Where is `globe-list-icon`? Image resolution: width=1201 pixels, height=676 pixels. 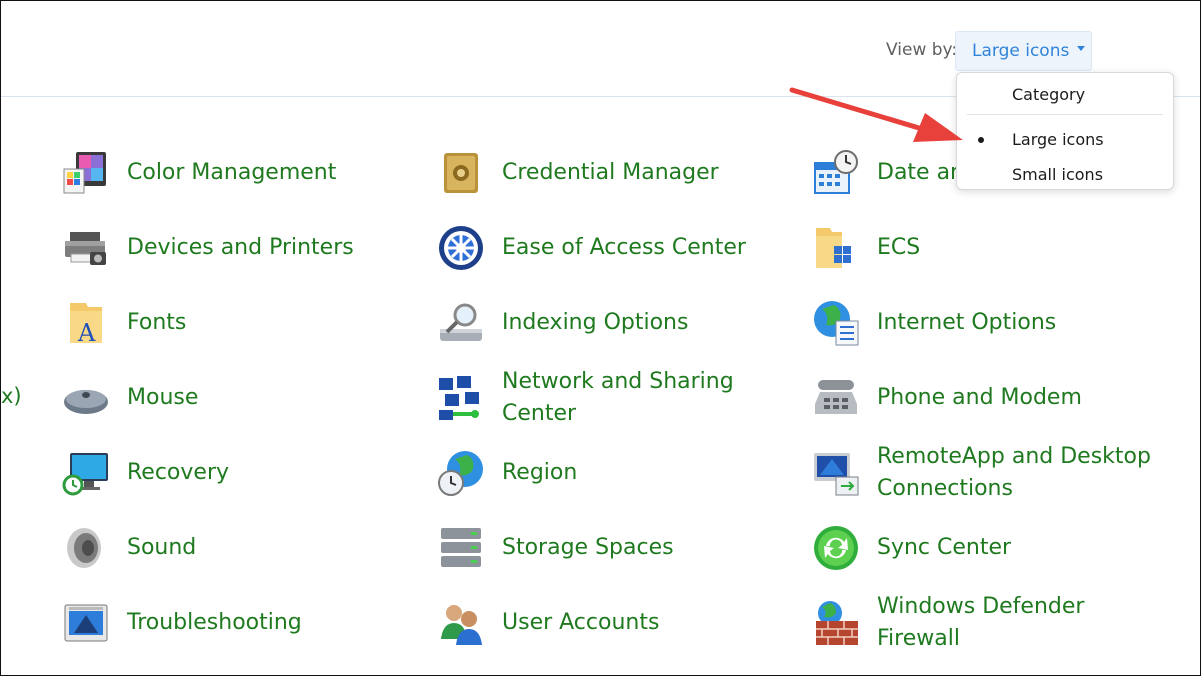 globe-list-icon is located at coordinates (836, 323).